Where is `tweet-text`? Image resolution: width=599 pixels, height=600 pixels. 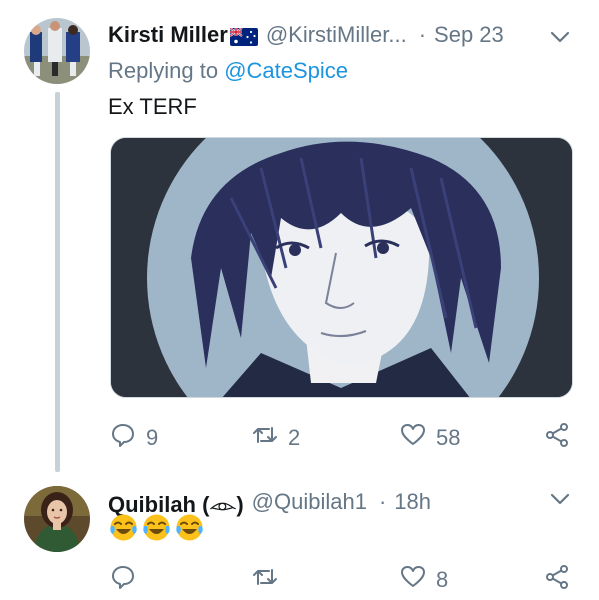
tweet-text is located at coordinates (156, 527).